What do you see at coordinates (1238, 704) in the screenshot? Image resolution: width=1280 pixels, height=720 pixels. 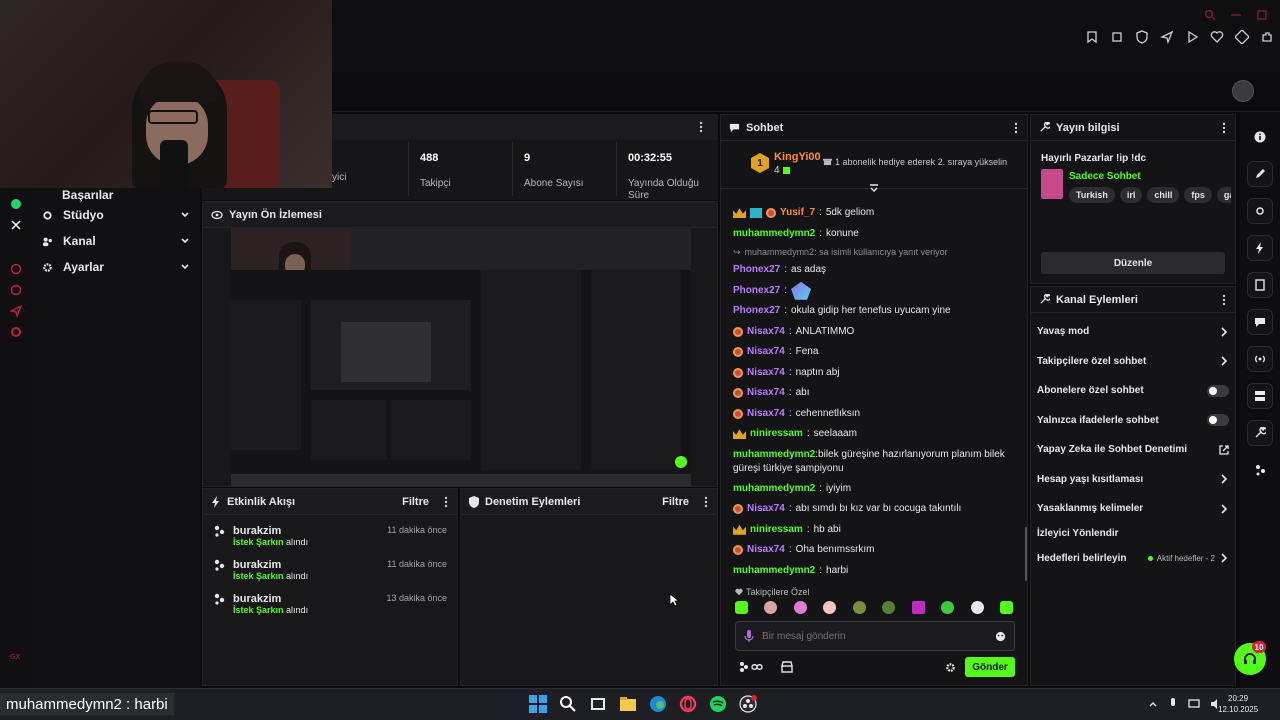 I see `clock: 20:29 12.10.2025` at bounding box center [1238, 704].